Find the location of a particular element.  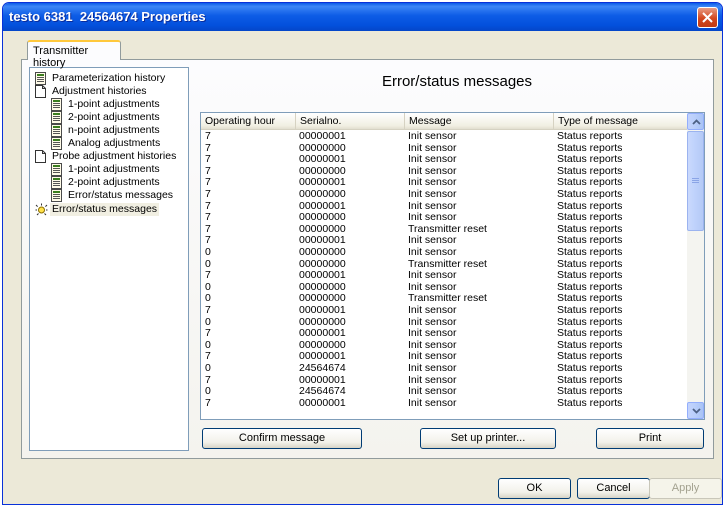

chevron-up-icon is located at coordinates (696, 122).